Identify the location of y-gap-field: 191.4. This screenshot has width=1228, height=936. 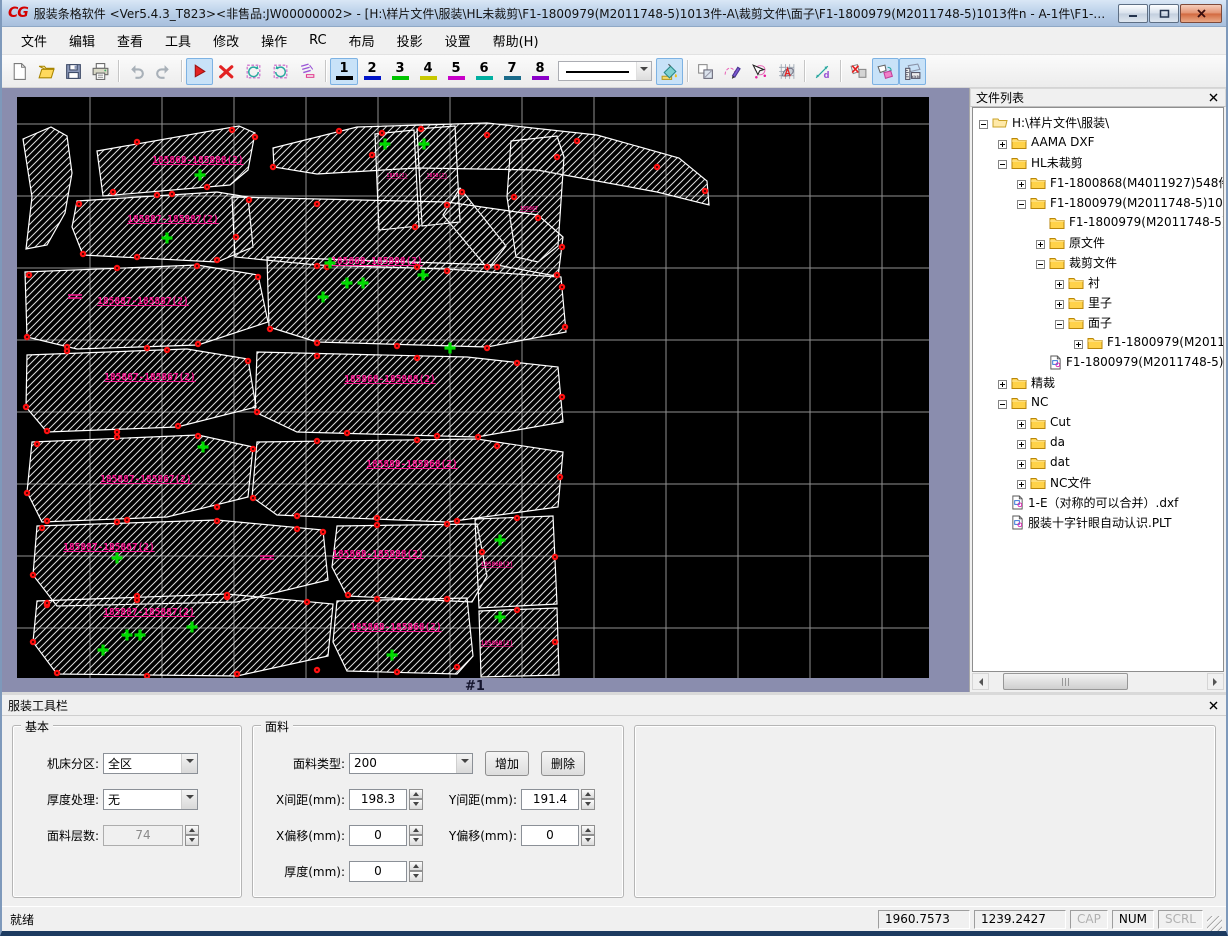
(550, 799).